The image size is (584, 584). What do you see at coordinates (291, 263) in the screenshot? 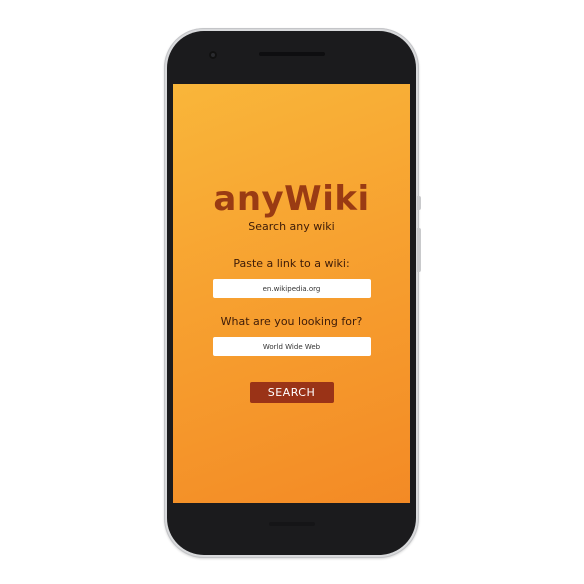
I see `wiki-link-label: Paste a link to a wiki:` at bounding box center [291, 263].